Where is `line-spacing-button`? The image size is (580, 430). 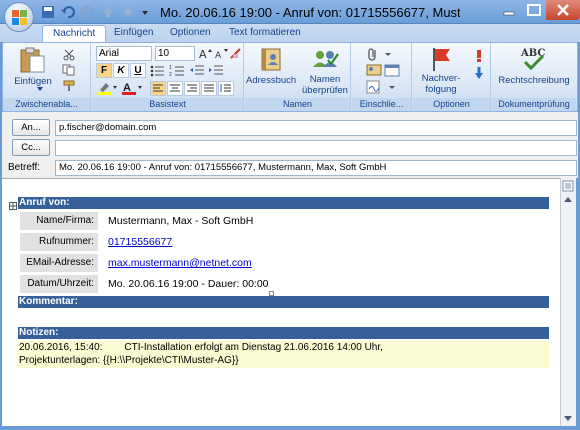 line-spacing-button is located at coordinates (226, 88).